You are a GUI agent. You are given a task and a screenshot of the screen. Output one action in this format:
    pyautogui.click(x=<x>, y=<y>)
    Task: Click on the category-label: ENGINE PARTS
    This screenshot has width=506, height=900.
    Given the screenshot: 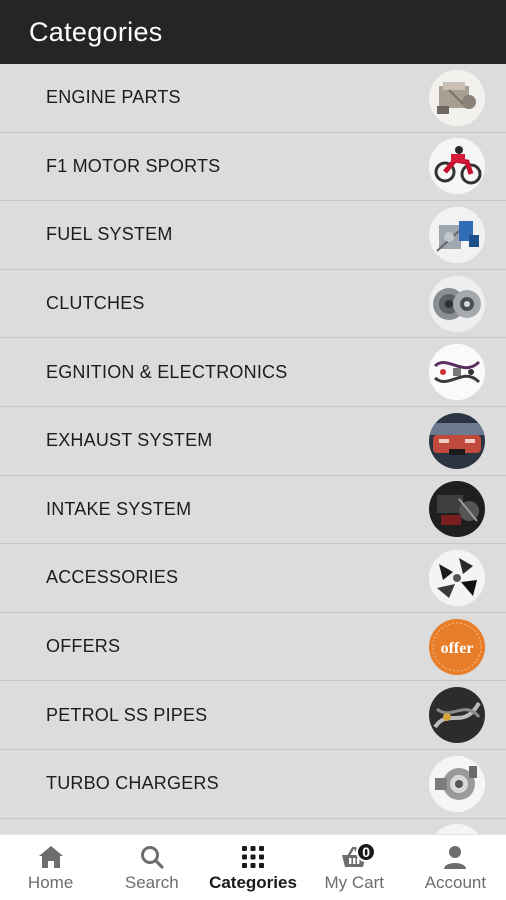 What is the action you would take?
    pyautogui.click(x=113, y=97)
    